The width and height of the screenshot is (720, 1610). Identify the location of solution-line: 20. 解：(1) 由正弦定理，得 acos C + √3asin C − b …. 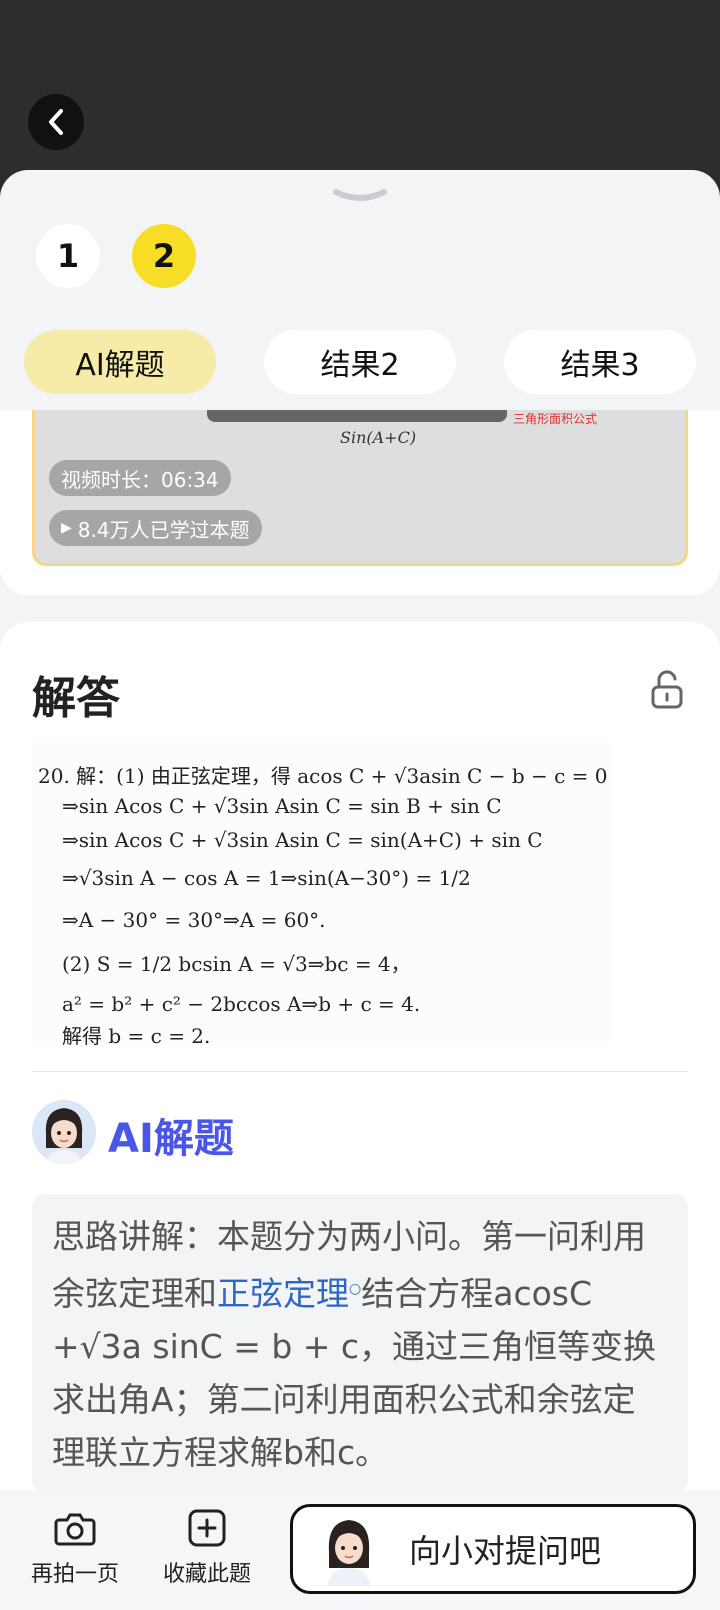
(323, 776).